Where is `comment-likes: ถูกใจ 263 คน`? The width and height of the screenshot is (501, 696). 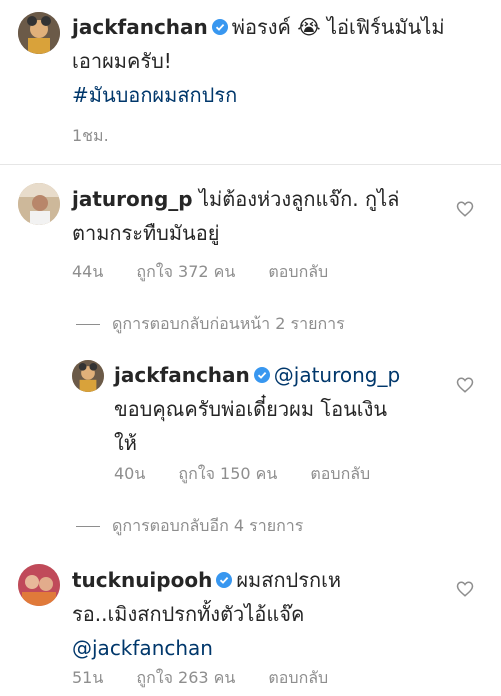 comment-likes: ถูกใจ 263 คน is located at coordinates (185, 677).